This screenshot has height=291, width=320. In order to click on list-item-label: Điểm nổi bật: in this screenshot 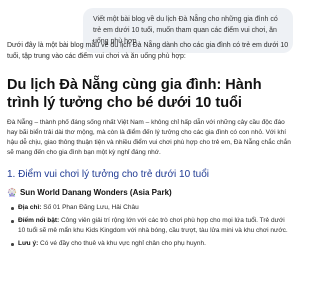, I will do `click(39, 220)`.